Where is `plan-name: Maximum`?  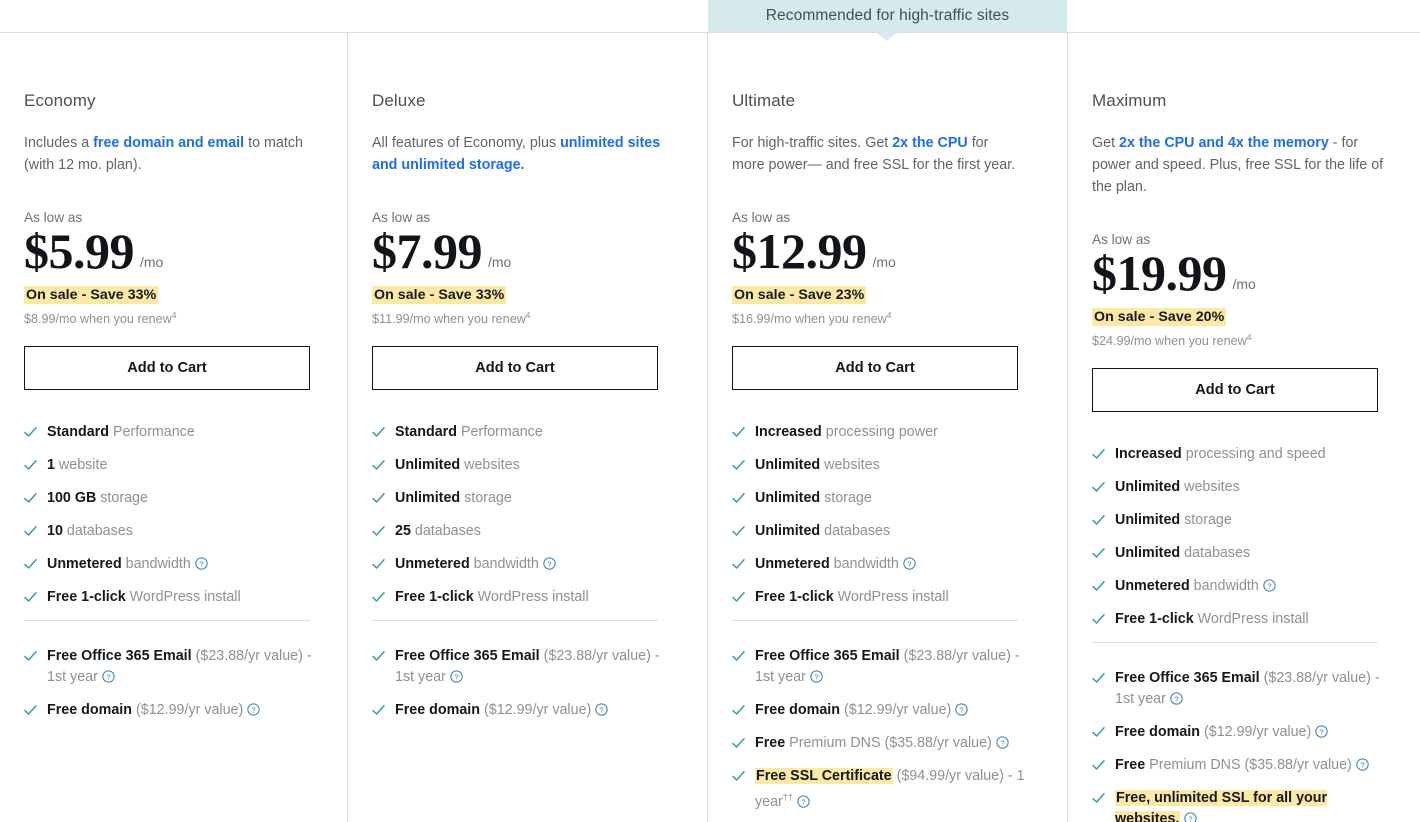 plan-name: Maximum is located at coordinates (1129, 100).